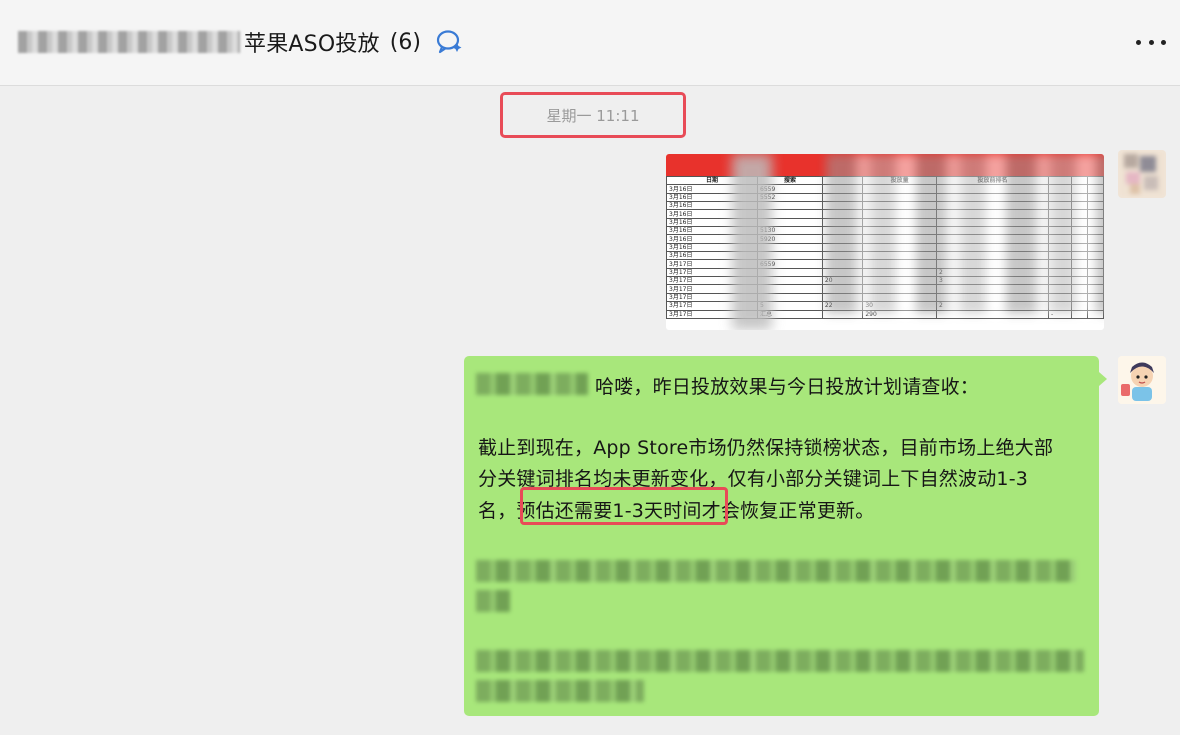 This screenshot has width=1180, height=735. I want to click on member-count: (6), so click(405, 42).